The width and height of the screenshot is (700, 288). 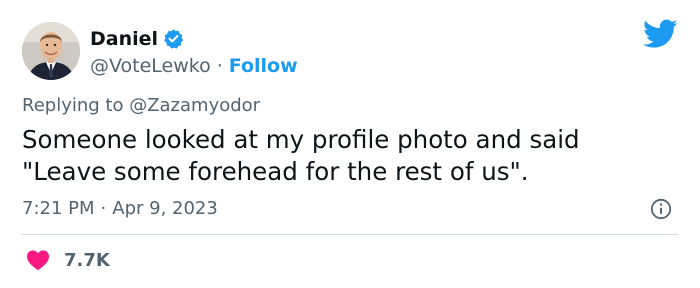 What do you see at coordinates (661, 209) in the screenshot?
I see `info-icon` at bounding box center [661, 209].